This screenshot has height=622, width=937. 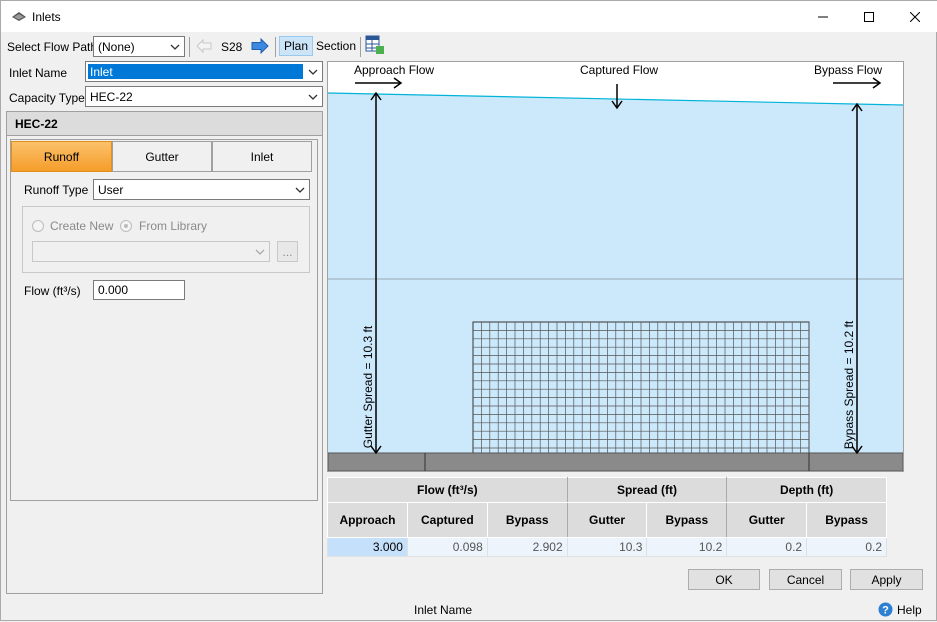 What do you see at coordinates (166, 239) in the screenshot?
I see `source-group` at bounding box center [166, 239].